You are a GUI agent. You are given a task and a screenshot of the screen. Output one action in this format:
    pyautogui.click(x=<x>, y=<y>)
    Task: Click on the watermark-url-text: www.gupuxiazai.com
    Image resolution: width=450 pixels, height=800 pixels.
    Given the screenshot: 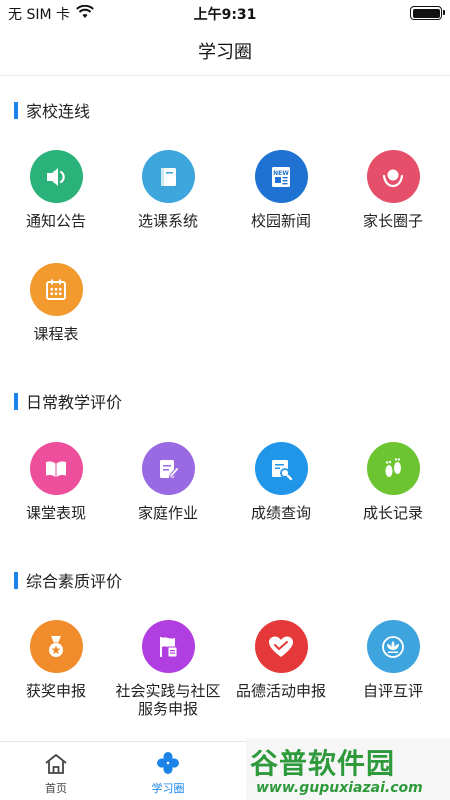 What is the action you would take?
    pyautogui.click(x=339, y=788)
    